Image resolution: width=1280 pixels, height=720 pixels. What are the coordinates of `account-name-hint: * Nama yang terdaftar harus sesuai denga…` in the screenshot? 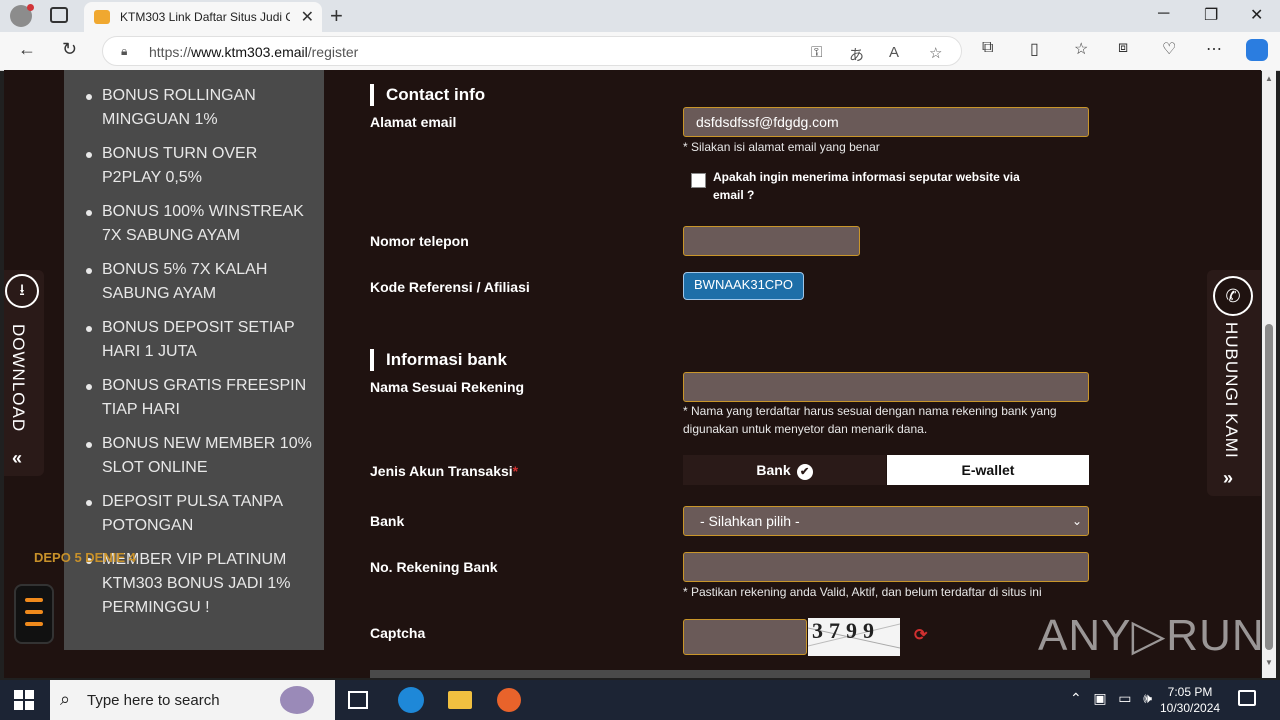 It's located at (870, 420).